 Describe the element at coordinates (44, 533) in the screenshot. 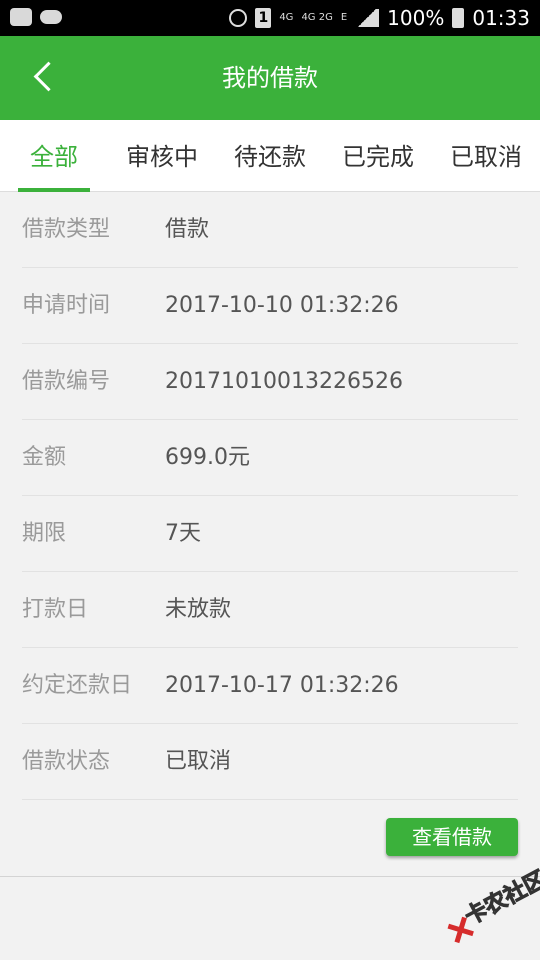

I see `detail-label: 期限` at that location.